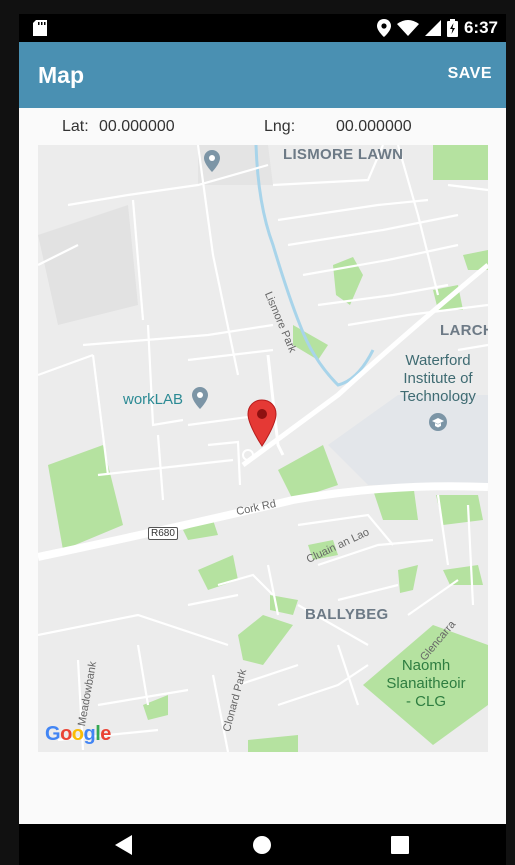 The height and width of the screenshot is (865, 515). What do you see at coordinates (464, 330) in the screenshot?
I see `map-label-larch: LARCH` at bounding box center [464, 330].